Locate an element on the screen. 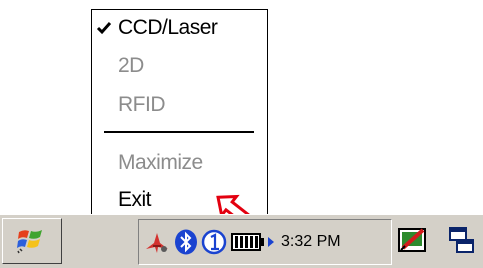  menu-item-label: 2D is located at coordinates (131, 65).